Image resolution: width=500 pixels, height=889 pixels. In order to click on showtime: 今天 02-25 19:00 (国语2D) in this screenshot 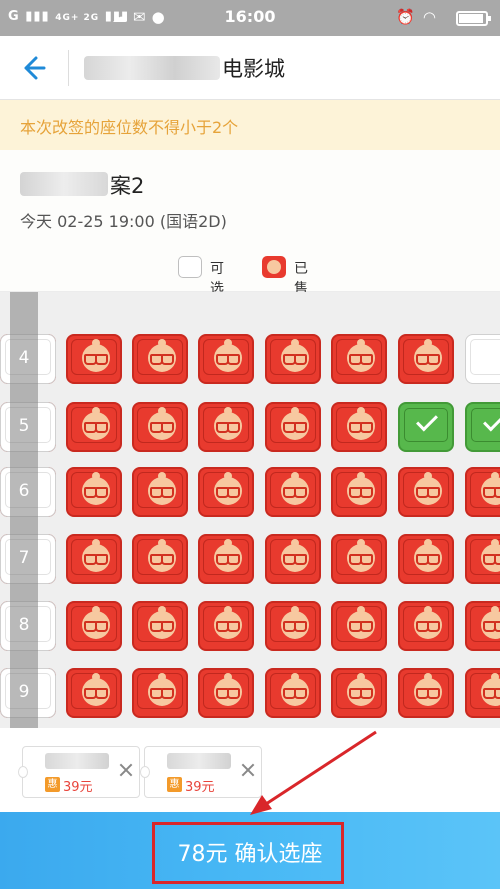, I will do `click(123, 221)`.